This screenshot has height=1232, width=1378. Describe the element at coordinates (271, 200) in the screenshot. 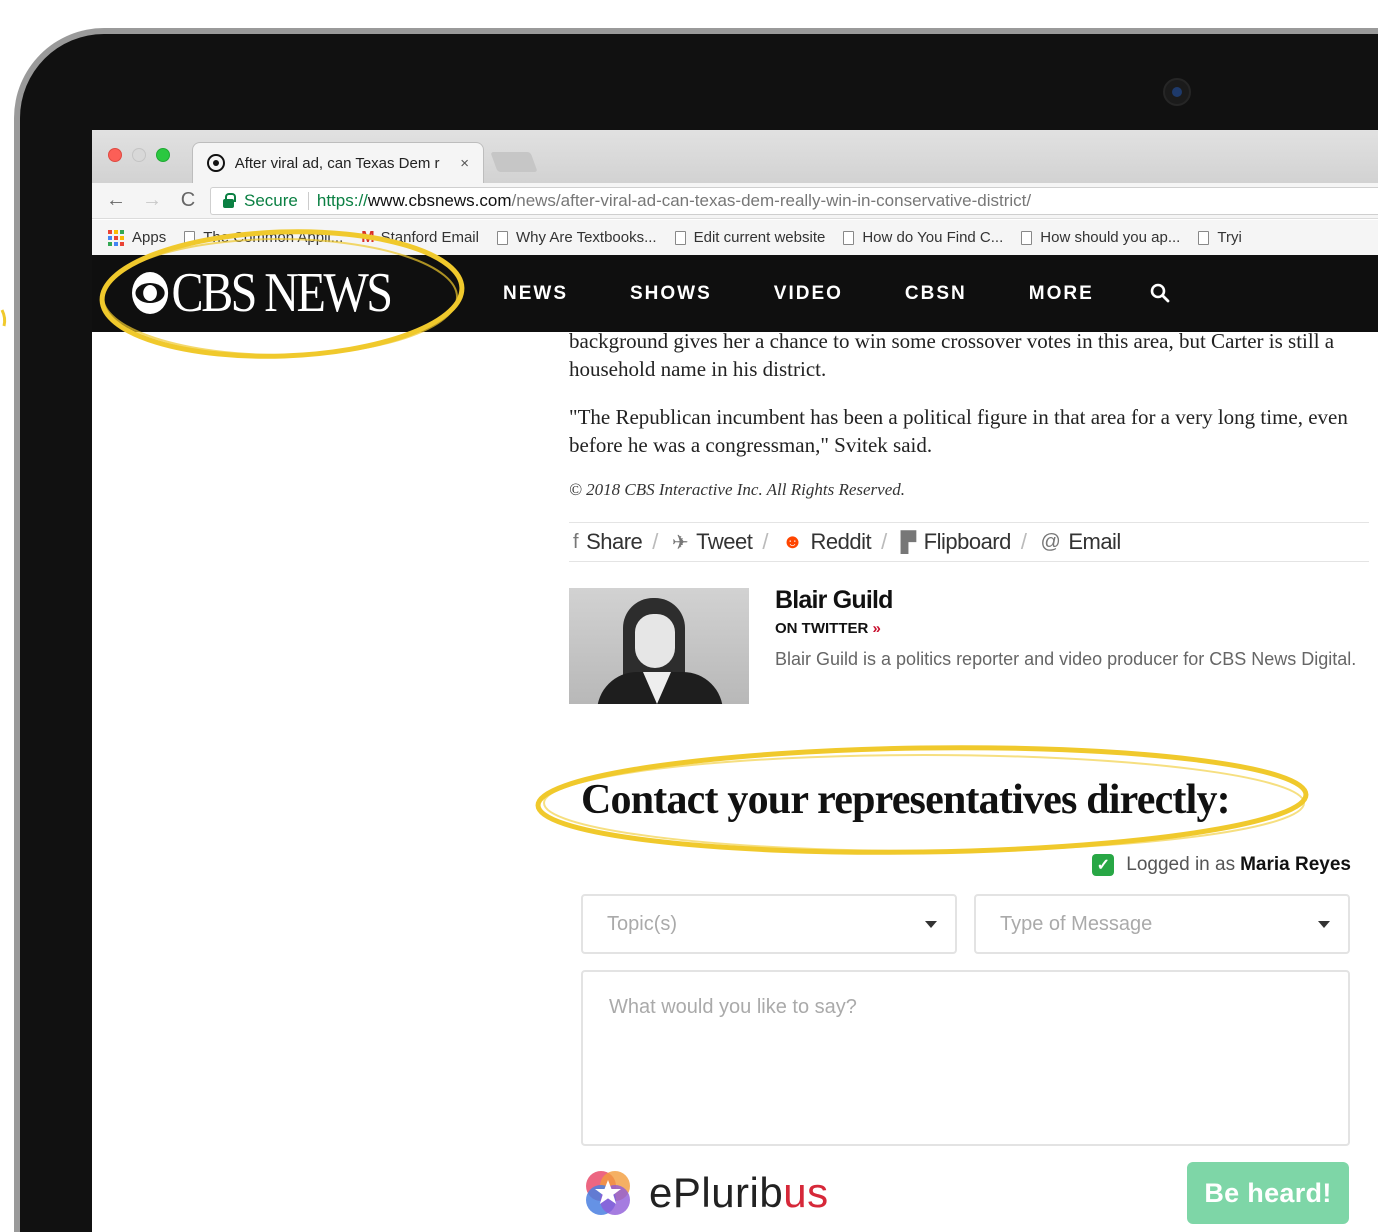

I see `secure-label: Secure` at that location.